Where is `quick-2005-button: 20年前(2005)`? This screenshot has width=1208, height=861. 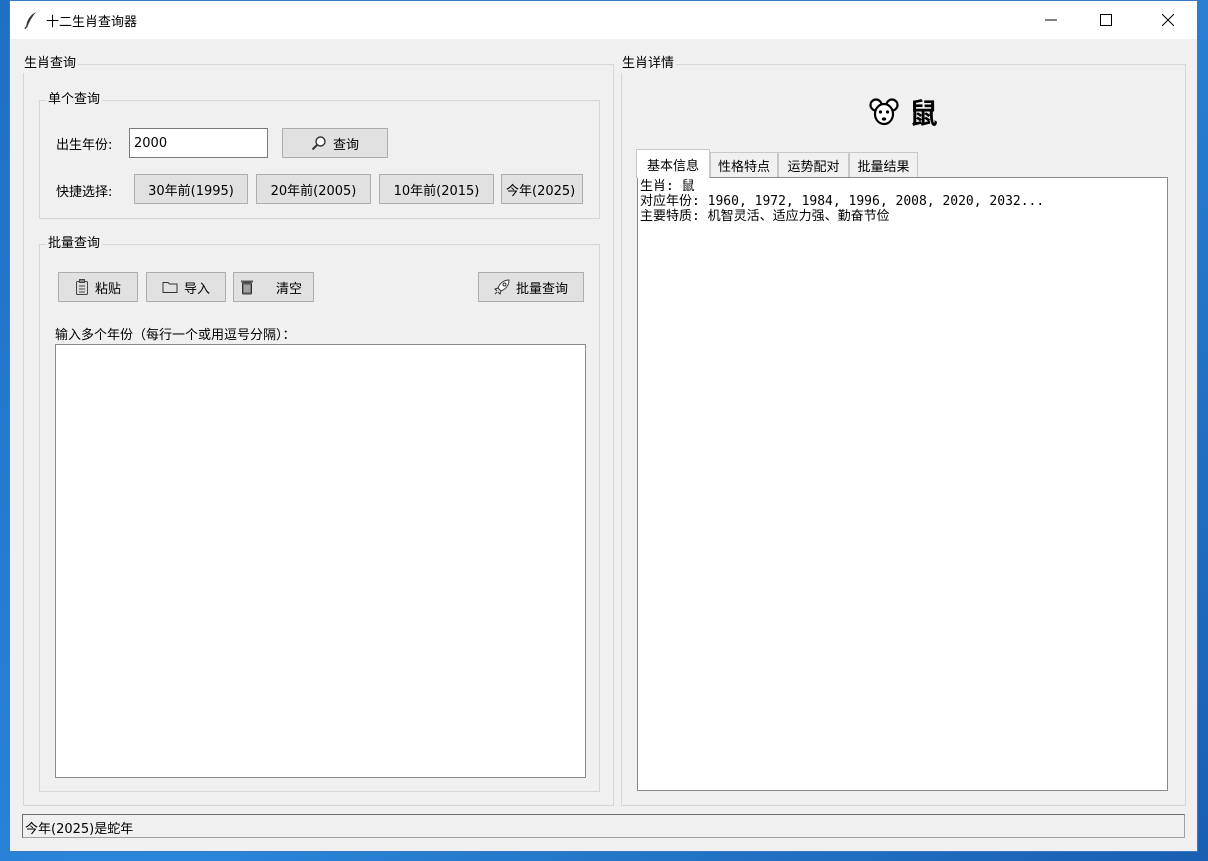
quick-2005-button: 20年前(2005) is located at coordinates (313, 189).